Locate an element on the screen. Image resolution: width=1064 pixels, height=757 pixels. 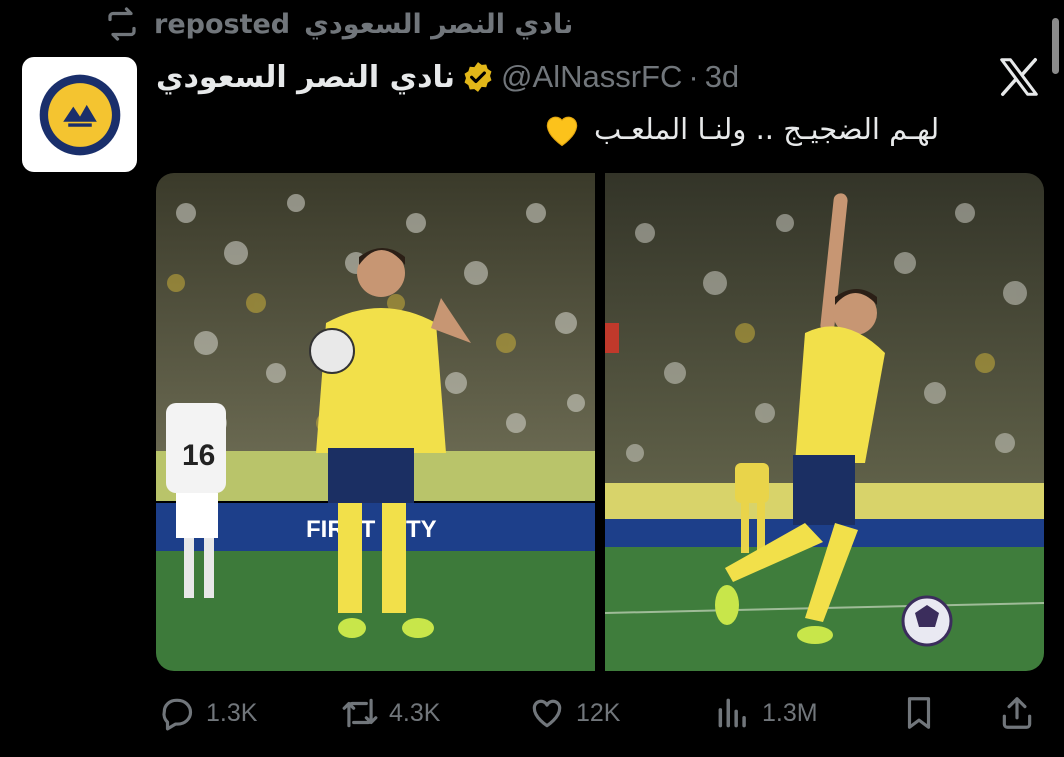
repost-button: 4.3K is located at coordinates (390, 713).